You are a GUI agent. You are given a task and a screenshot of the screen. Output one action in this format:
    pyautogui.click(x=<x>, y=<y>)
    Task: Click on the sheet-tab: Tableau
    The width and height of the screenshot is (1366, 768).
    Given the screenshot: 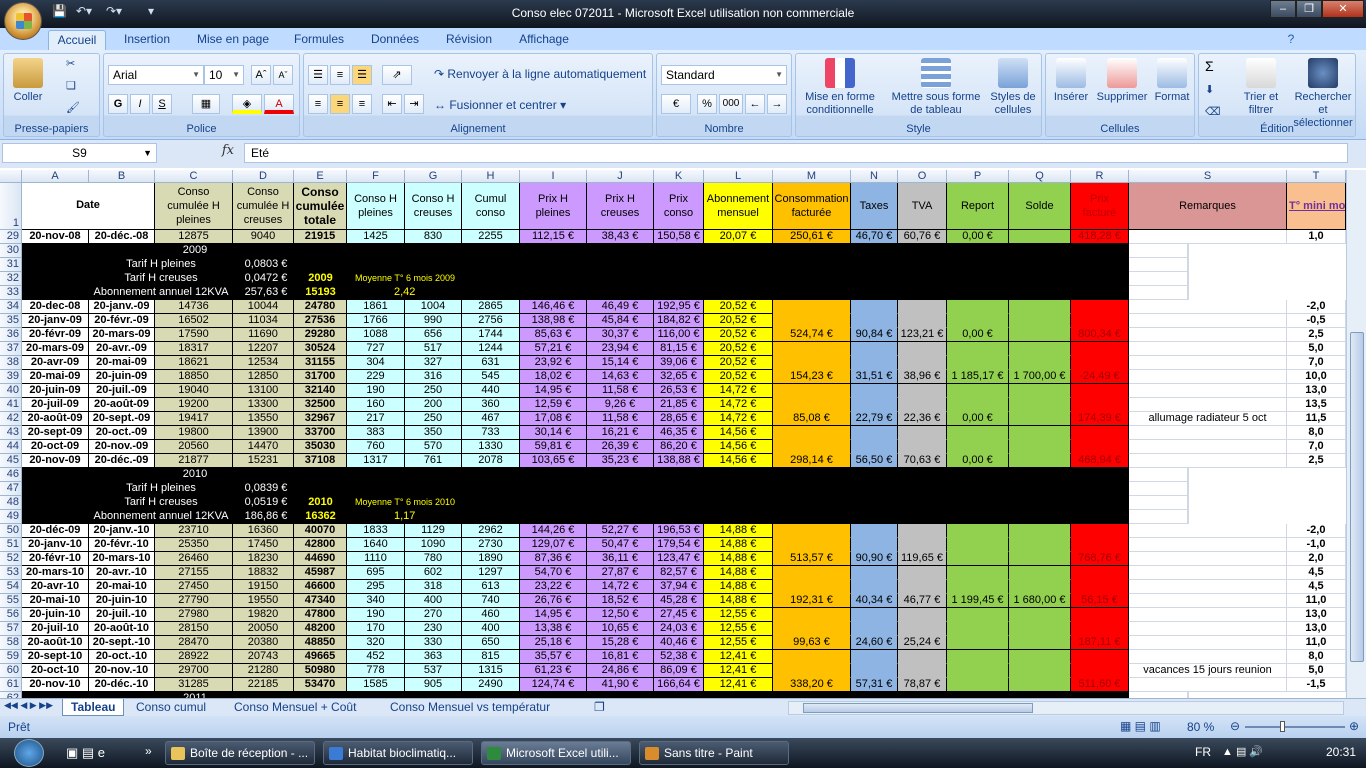 What is the action you would take?
    pyautogui.click(x=93, y=707)
    